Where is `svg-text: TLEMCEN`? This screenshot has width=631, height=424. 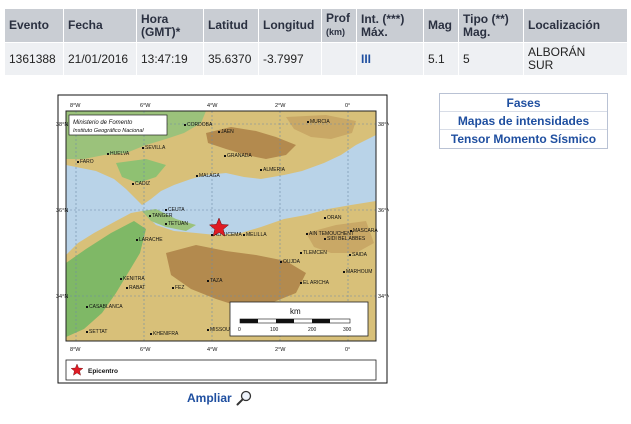 svg-text: TLEMCEN is located at coordinates (315, 253).